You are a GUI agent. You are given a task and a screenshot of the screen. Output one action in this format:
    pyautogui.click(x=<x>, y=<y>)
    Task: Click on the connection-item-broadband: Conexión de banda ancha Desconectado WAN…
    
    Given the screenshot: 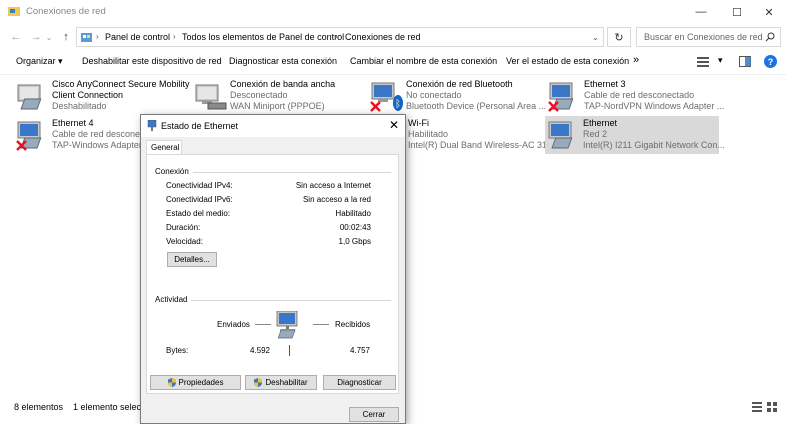 What is the action you would take?
    pyautogui.click(x=279, y=96)
    